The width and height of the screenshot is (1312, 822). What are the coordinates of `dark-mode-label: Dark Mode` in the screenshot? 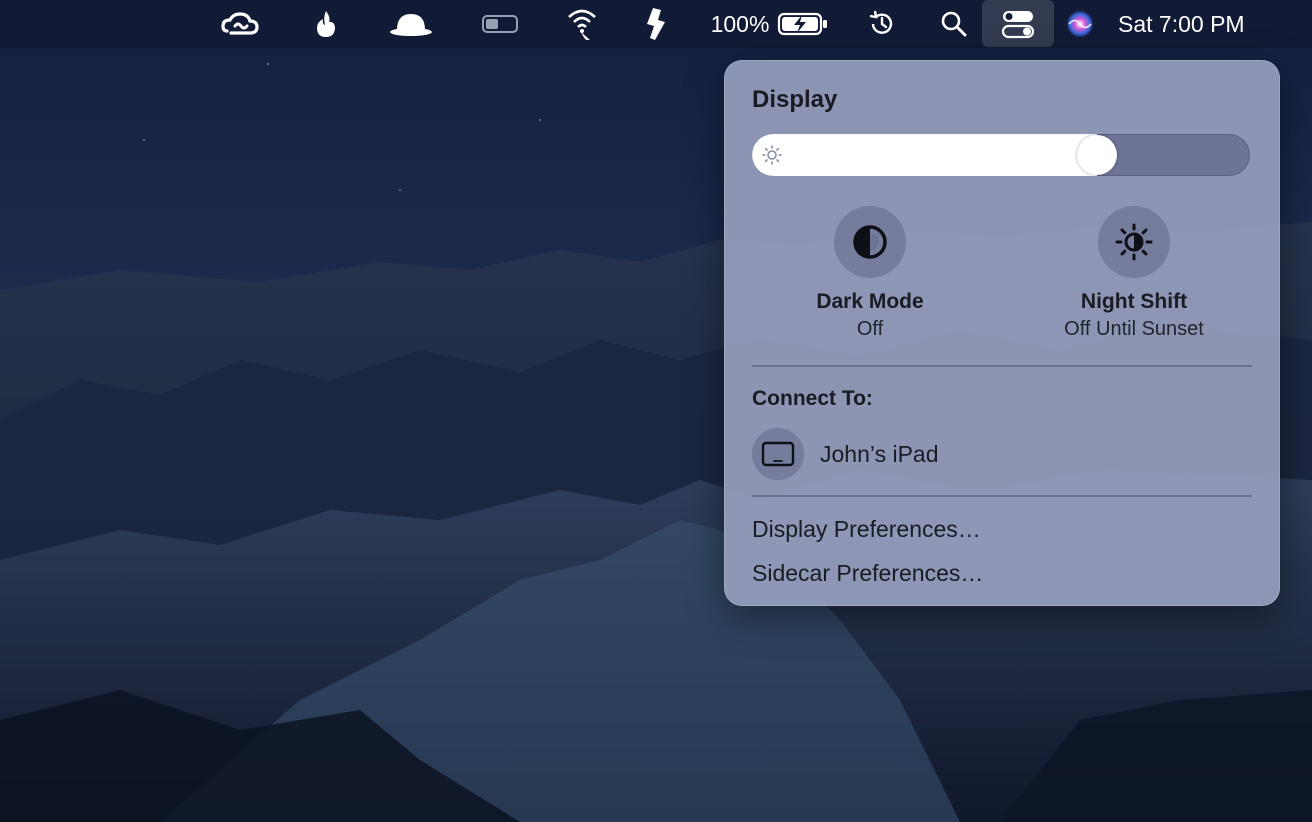 It's located at (870, 301).